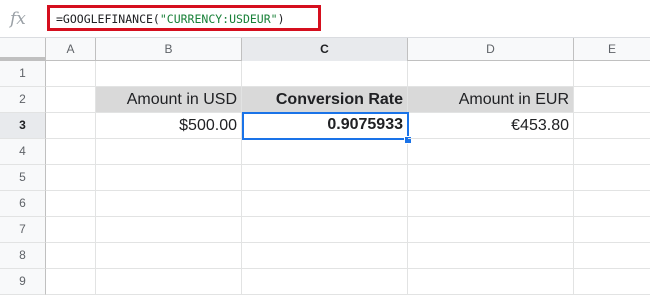 The image size is (650, 300). Describe the element at coordinates (281, 19) in the screenshot. I see `formula-close: )` at that location.